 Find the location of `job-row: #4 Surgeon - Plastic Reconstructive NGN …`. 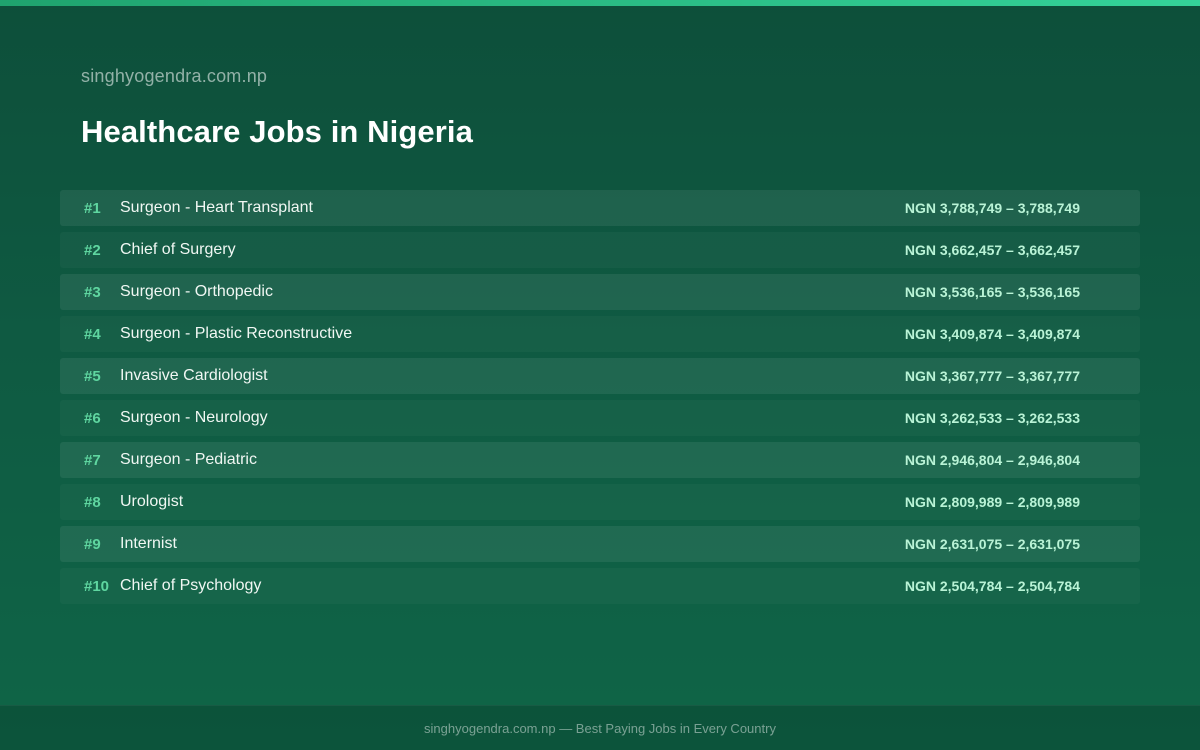

job-row: #4 Surgeon - Plastic Reconstructive NGN … is located at coordinates (600, 334).